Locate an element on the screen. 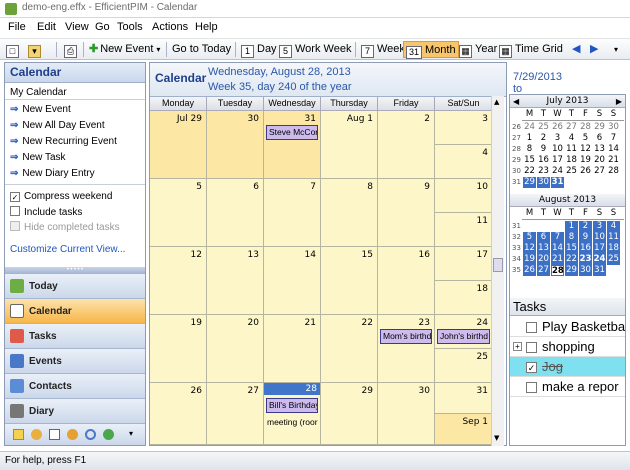 This screenshot has width=630, height=470. calendar-scrollbar: ▲ ▼ is located at coordinates (497, 271).